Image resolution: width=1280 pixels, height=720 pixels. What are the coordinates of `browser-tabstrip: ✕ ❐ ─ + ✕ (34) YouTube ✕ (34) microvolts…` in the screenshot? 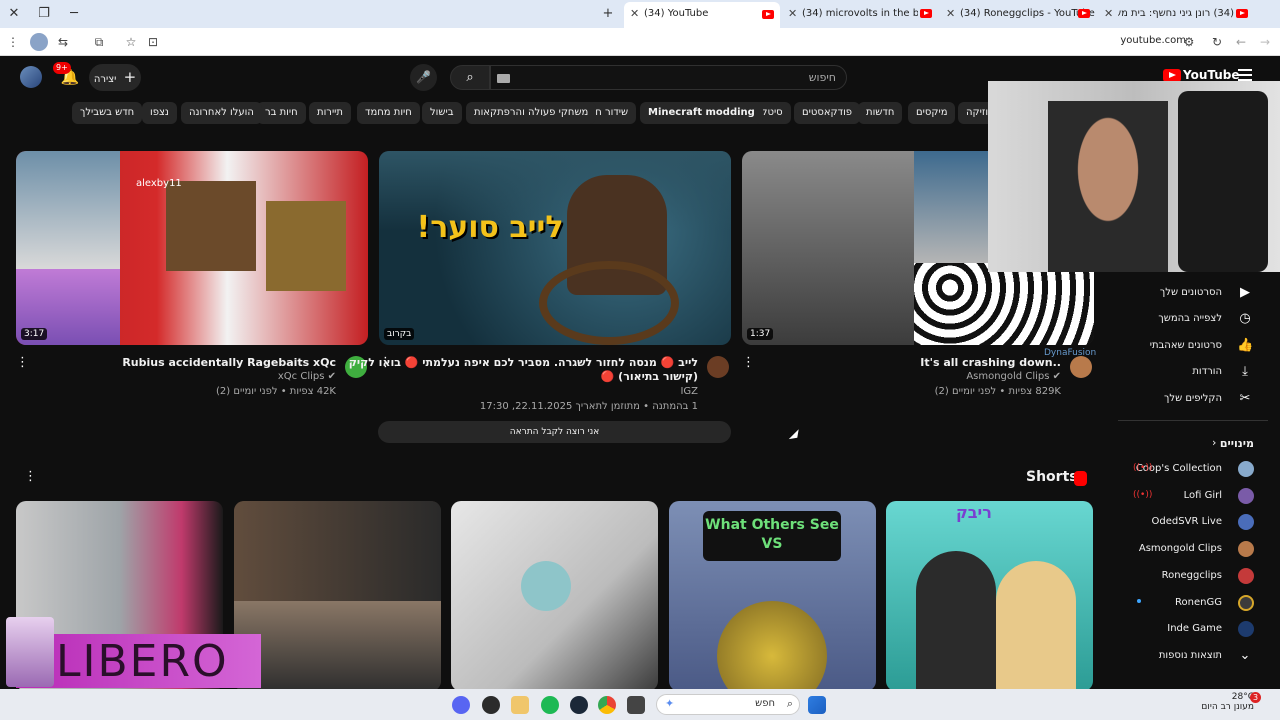 It's located at (640, 14).